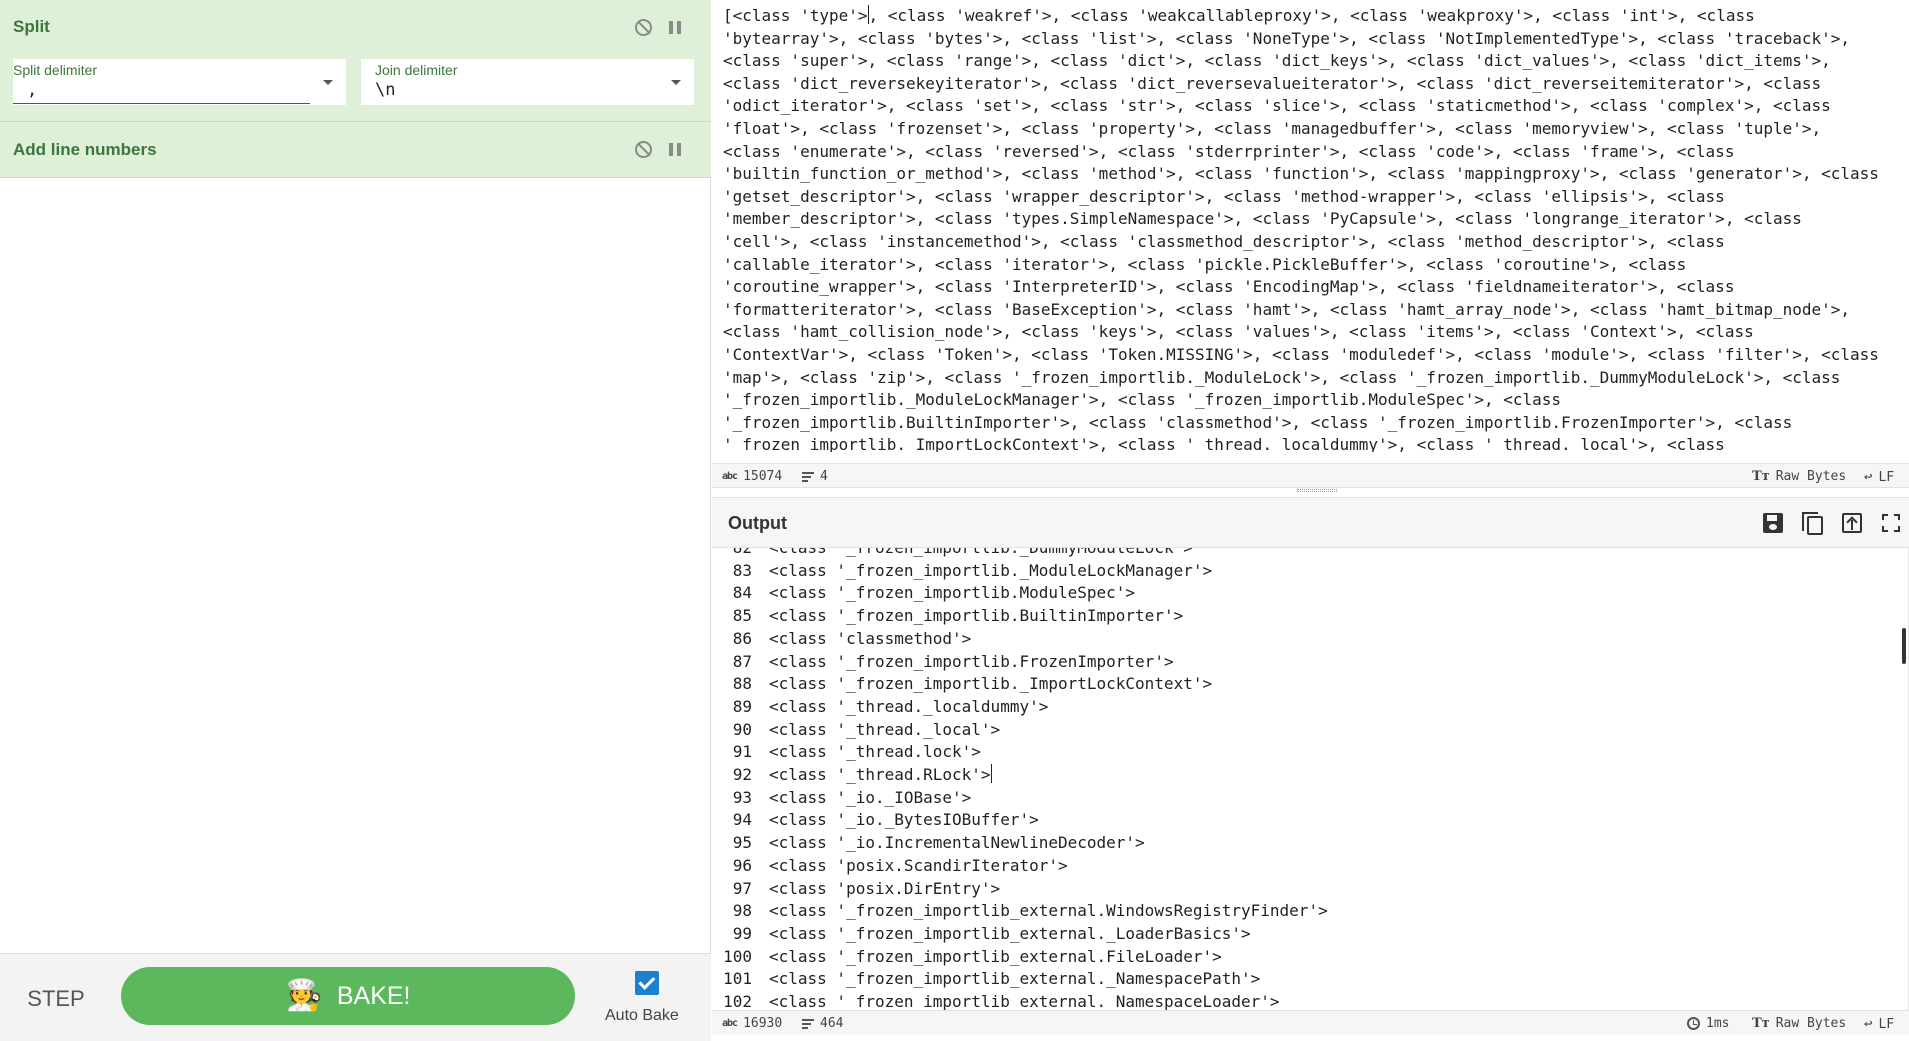  What do you see at coordinates (752, 1023) in the screenshot?
I see `output-length: abc 16930` at bounding box center [752, 1023].